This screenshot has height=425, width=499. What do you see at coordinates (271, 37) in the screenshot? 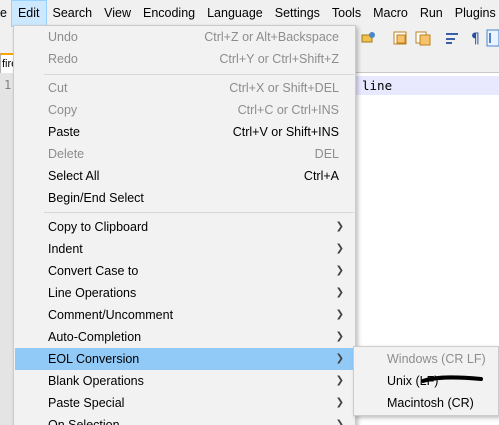
I see `menu-item-shortcut: Ctrl+Z or Alt+Backspace` at bounding box center [271, 37].